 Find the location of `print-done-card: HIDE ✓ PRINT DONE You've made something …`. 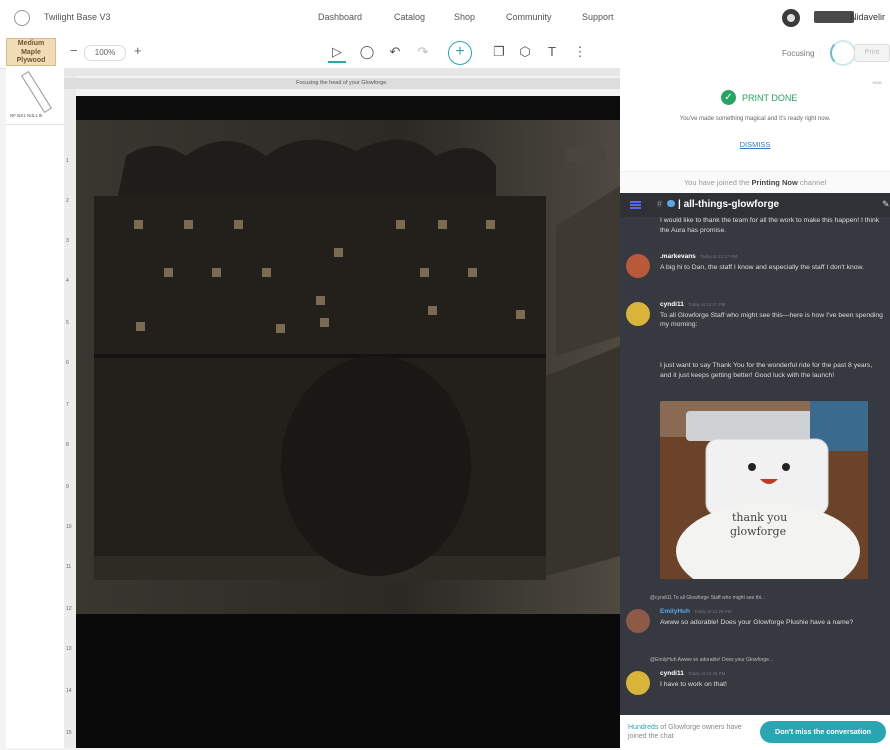

print-done-card: HIDE ✓ PRINT DONE You've made something … is located at coordinates (755, 119).